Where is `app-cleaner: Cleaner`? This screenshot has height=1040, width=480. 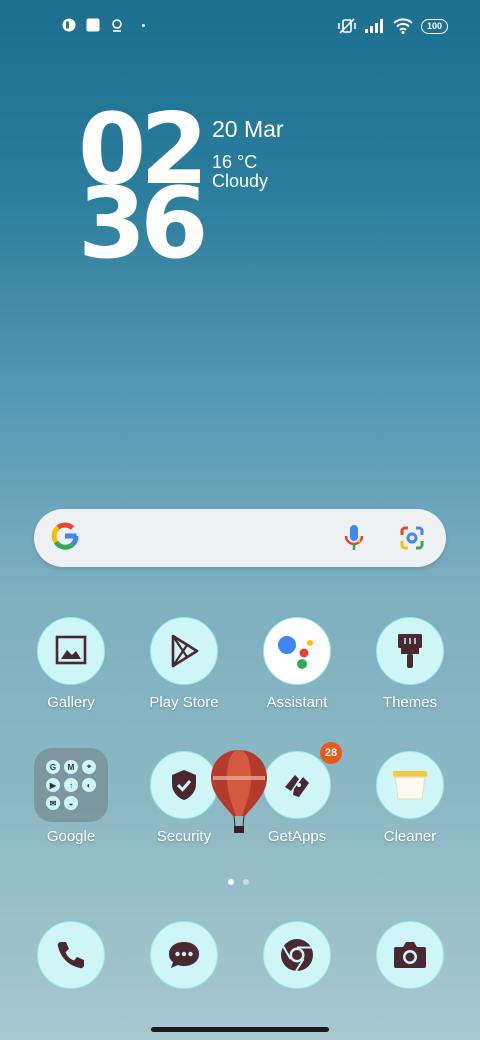 app-cleaner: Cleaner is located at coordinates (410, 798).